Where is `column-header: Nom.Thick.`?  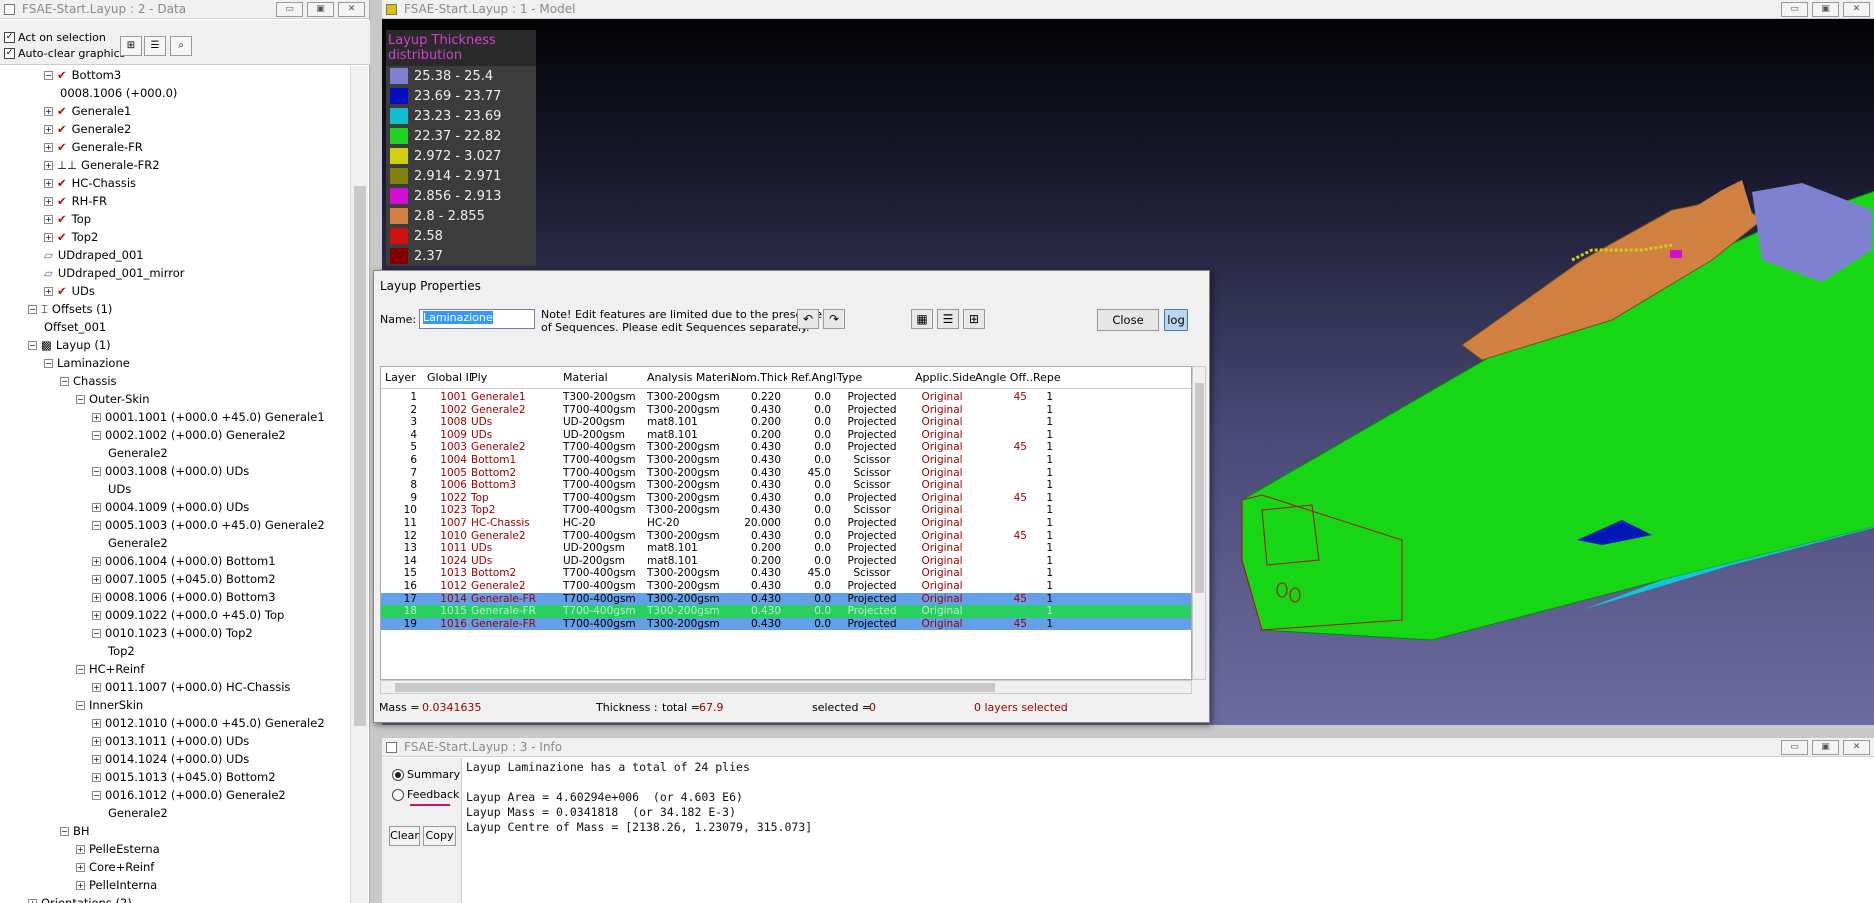 column-header: Nom.Thick. is located at coordinates (759, 378).